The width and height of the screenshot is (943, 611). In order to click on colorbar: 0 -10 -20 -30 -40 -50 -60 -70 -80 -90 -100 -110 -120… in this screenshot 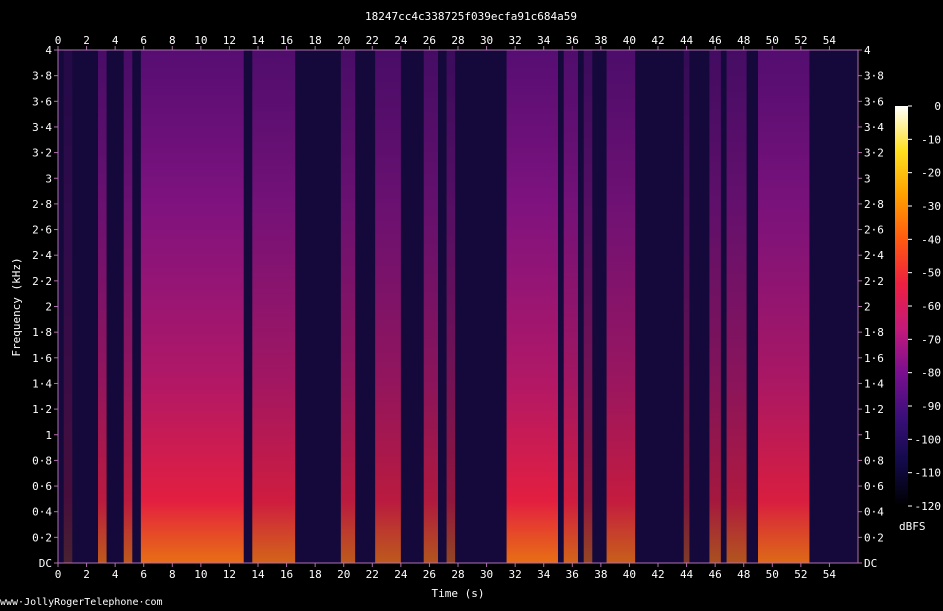, I will do `click(918, 316)`.